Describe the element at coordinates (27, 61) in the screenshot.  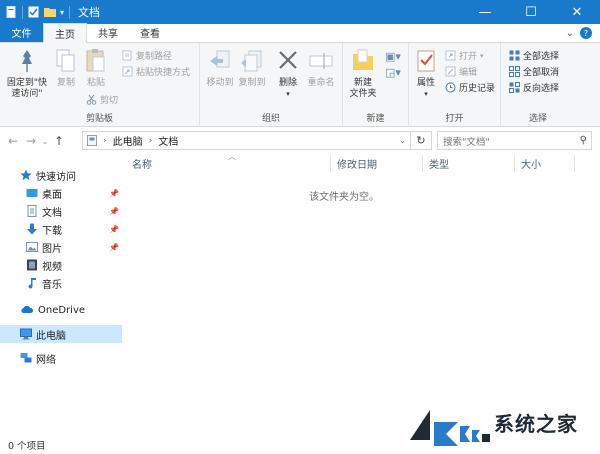
I see `pin-icon` at that location.